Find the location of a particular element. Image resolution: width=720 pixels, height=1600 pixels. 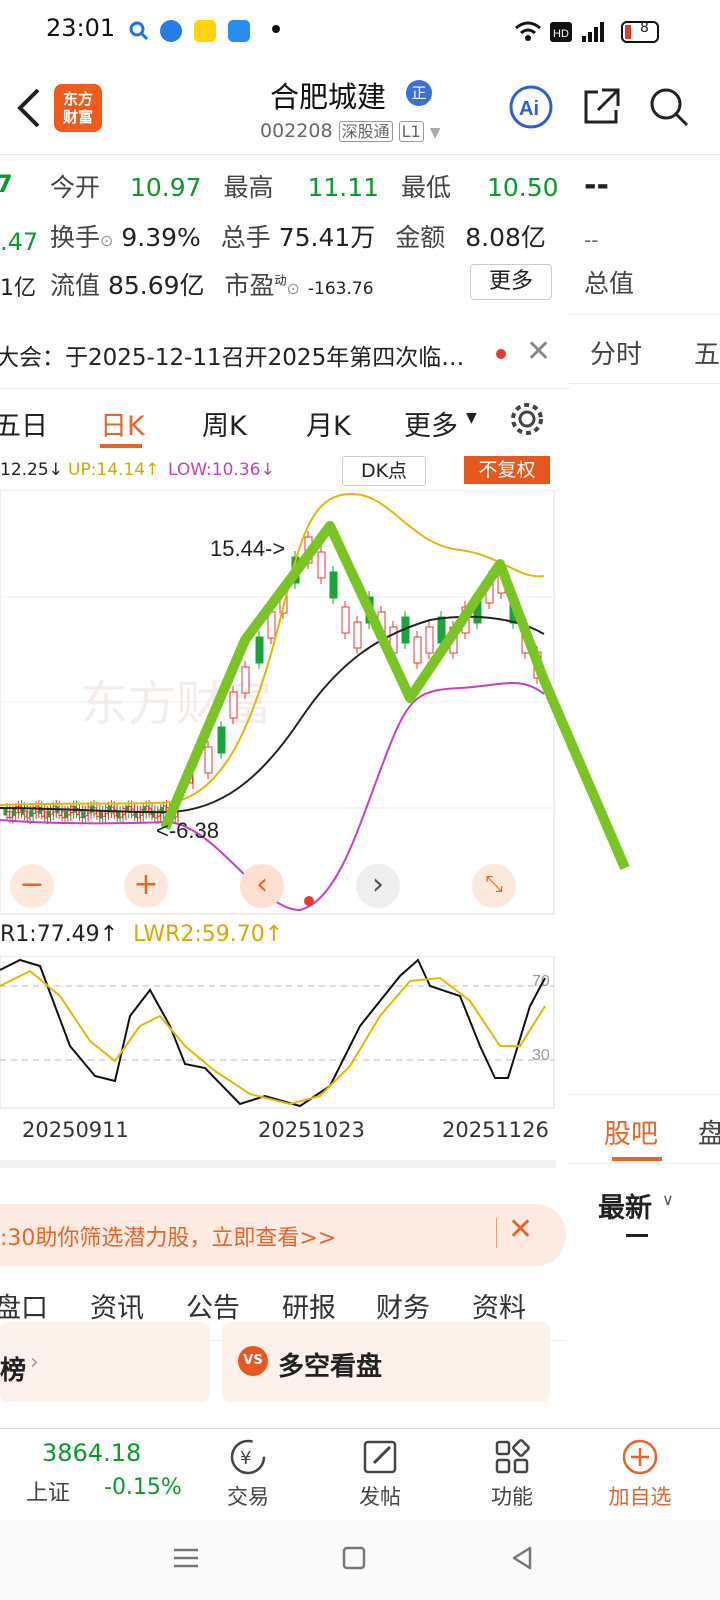

search-app-icon is located at coordinates (139, 31).